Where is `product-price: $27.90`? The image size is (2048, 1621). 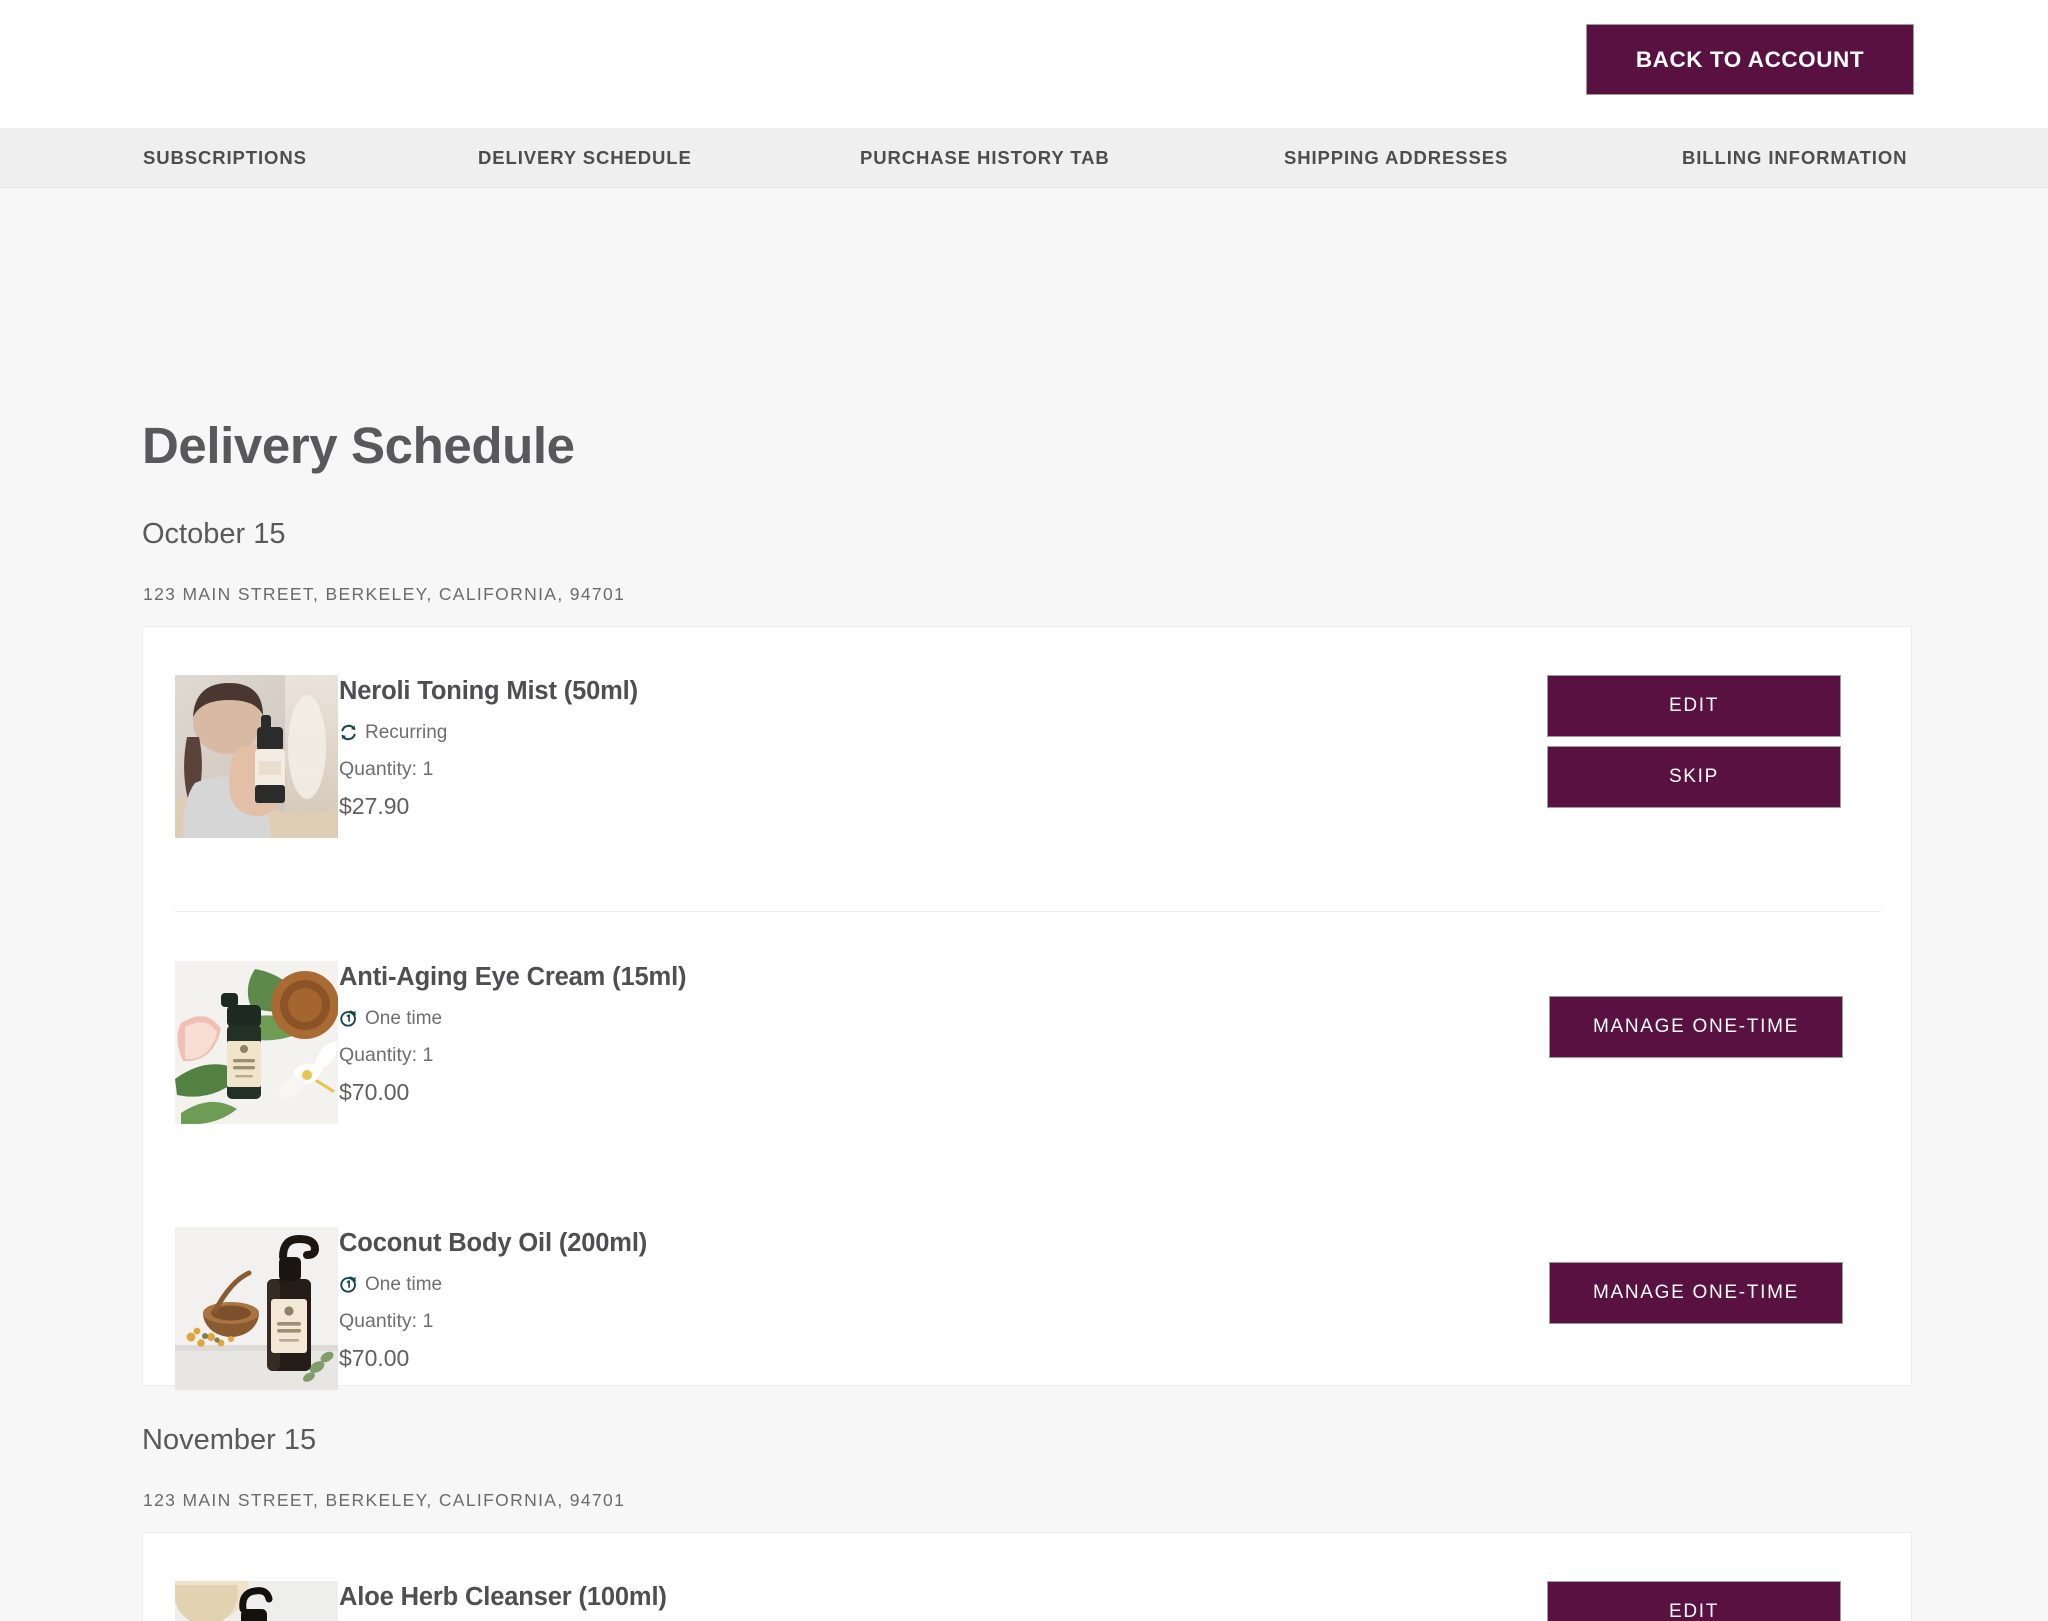 product-price: $27.90 is located at coordinates (374, 806).